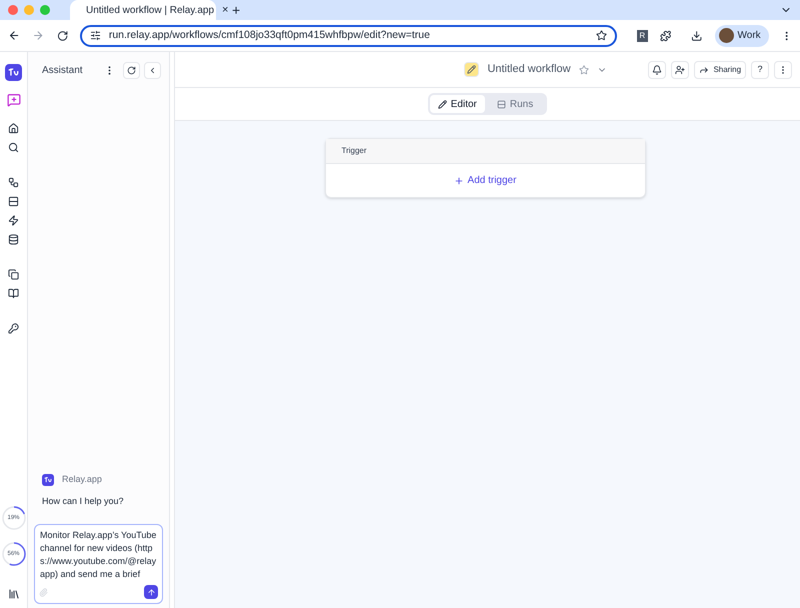 The image size is (800, 608). What do you see at coordinates (457, 104) in the screenshot?
I see `view-tab: Editor` at bounding box center [457, 104].